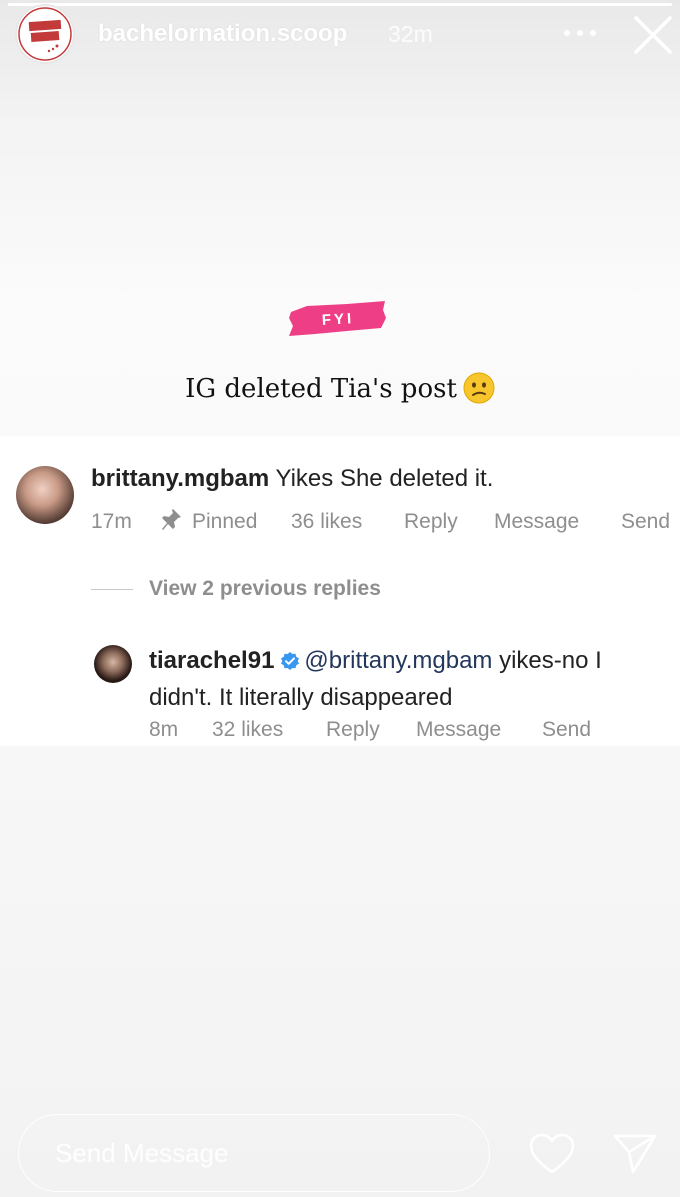 This screenshot has height=1197, width=680. I want to click on like-story-button, so click(552, 1154).